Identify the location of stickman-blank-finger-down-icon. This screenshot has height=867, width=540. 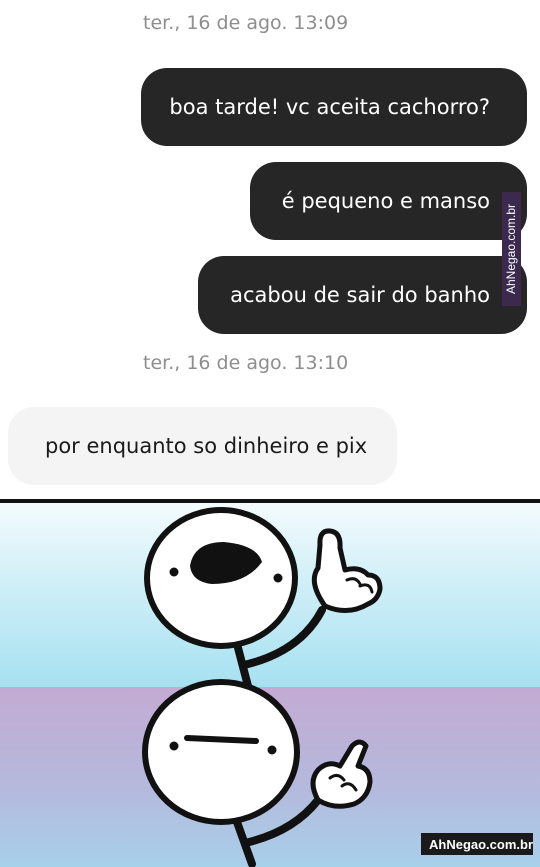
(257, 773).